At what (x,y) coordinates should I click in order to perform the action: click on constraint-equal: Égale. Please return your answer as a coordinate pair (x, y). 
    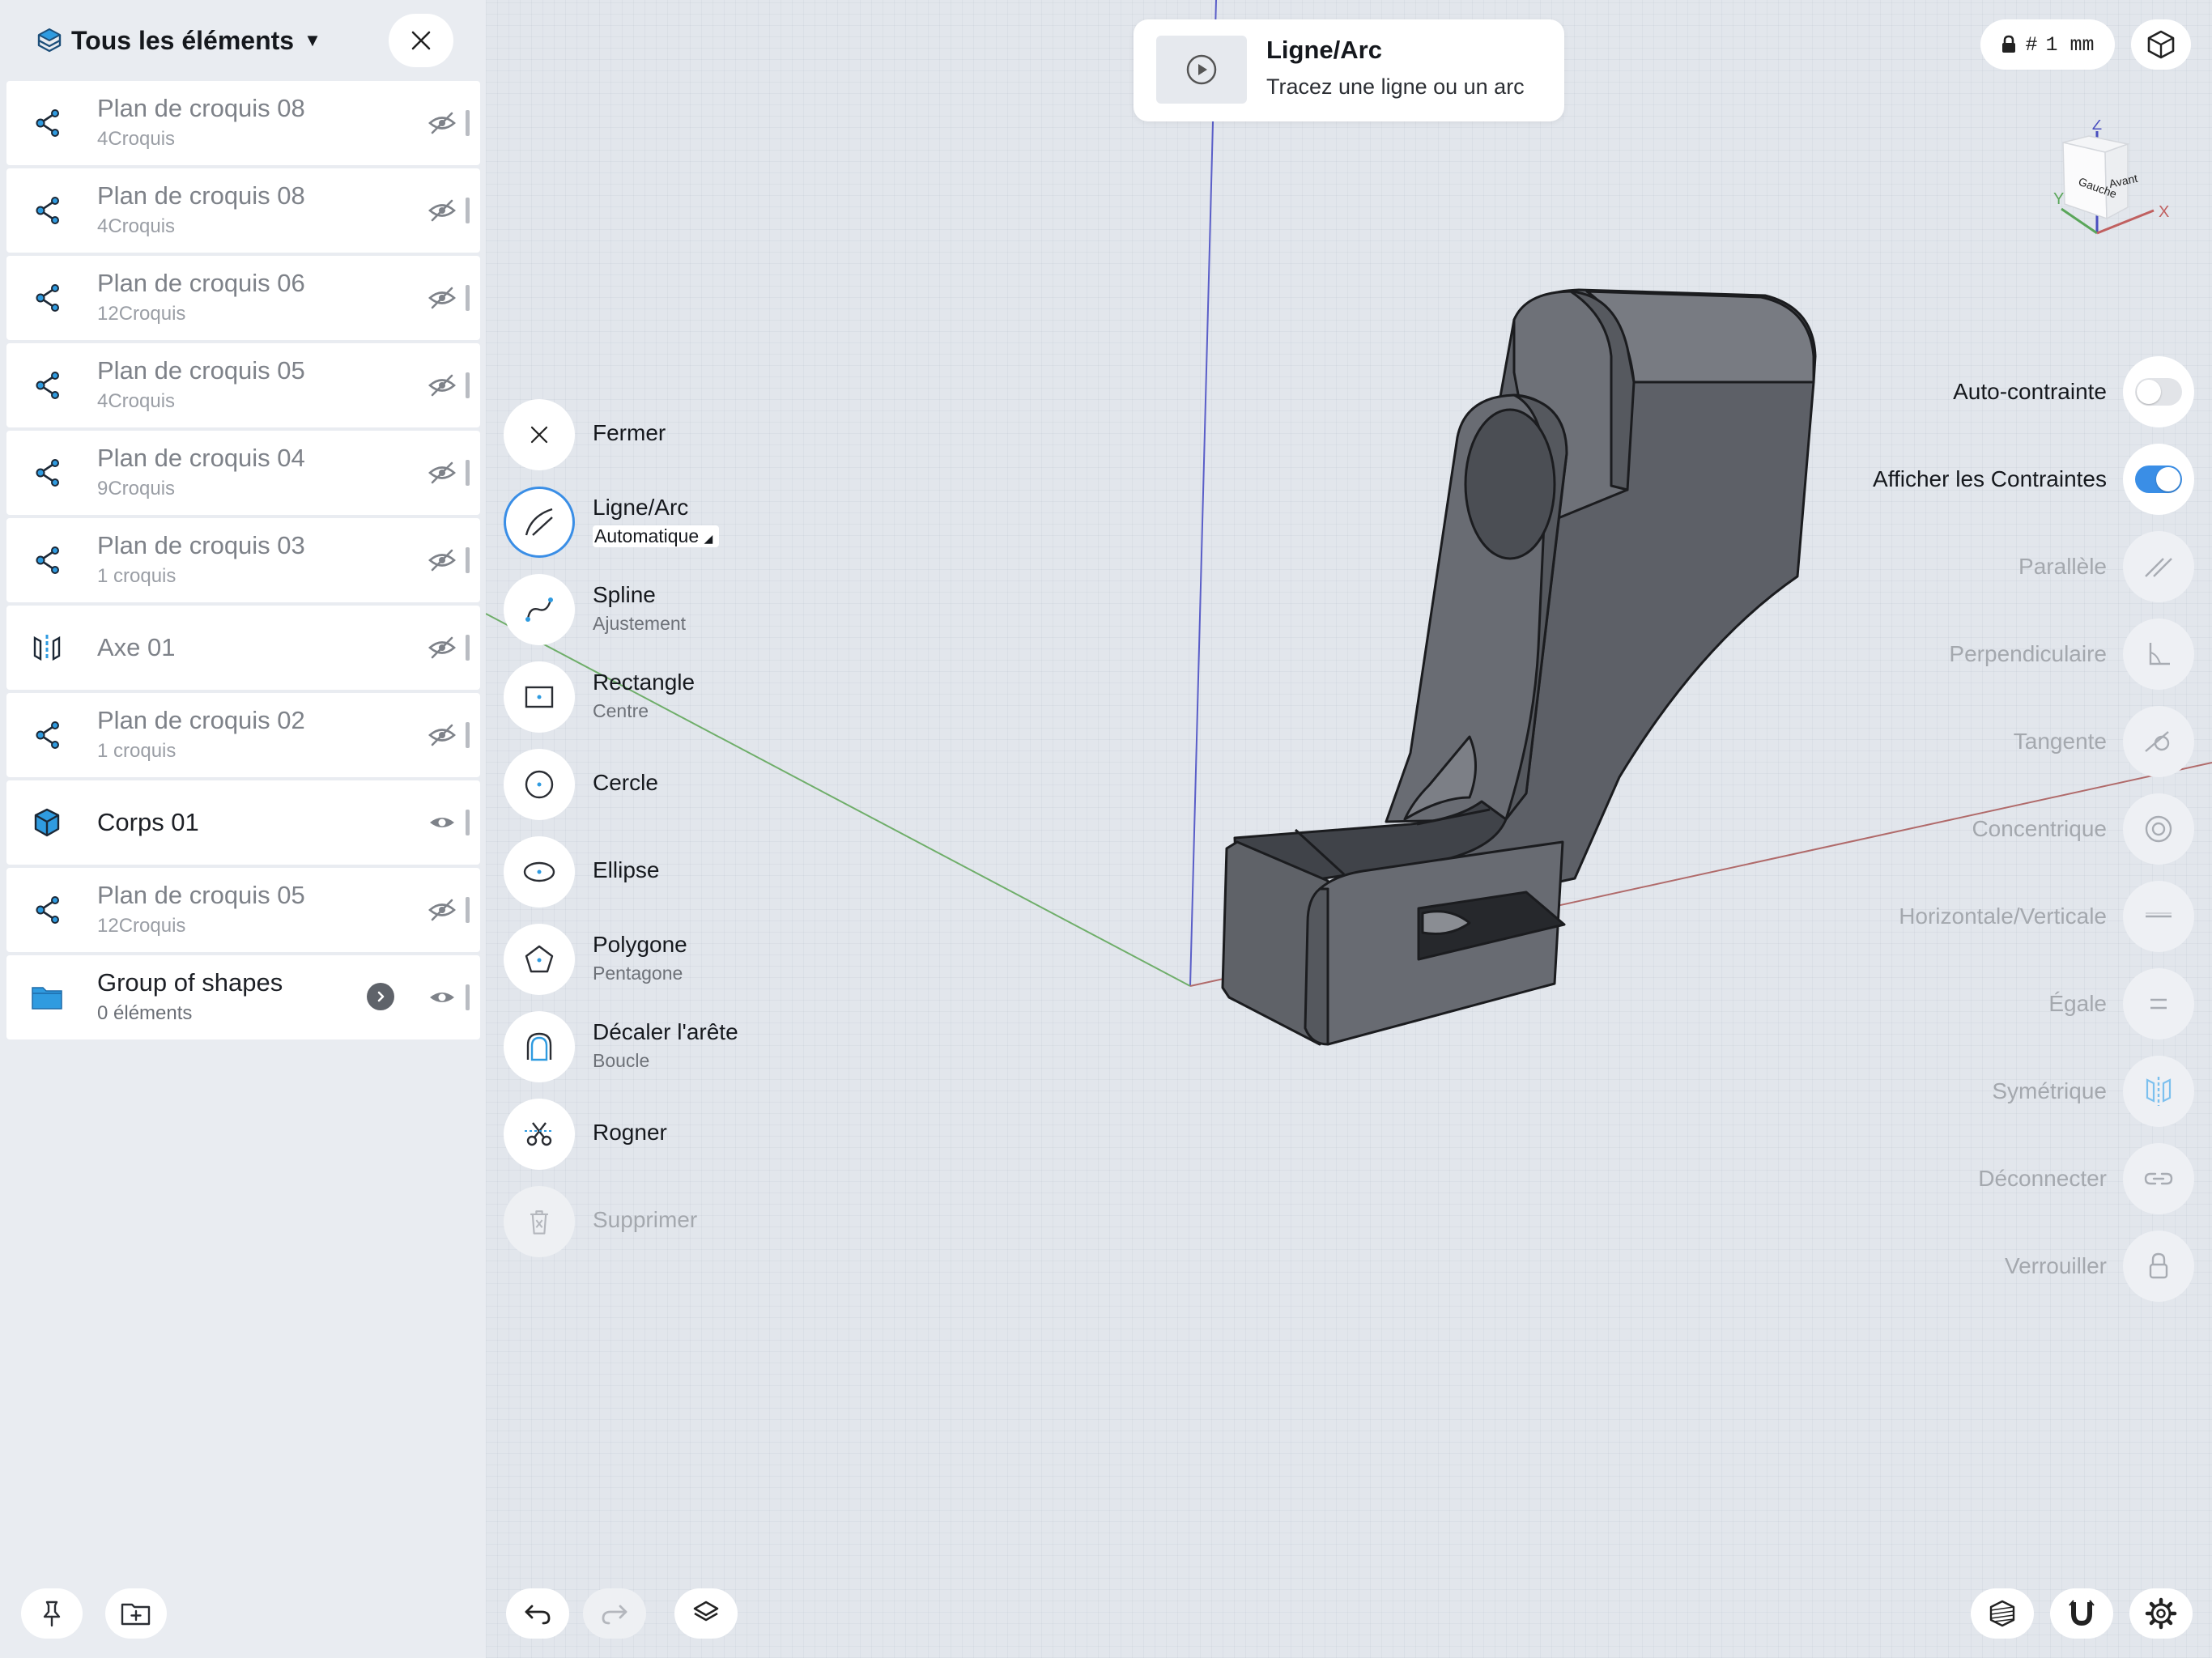
    Looking at the image, I should click on (1980, 1004).